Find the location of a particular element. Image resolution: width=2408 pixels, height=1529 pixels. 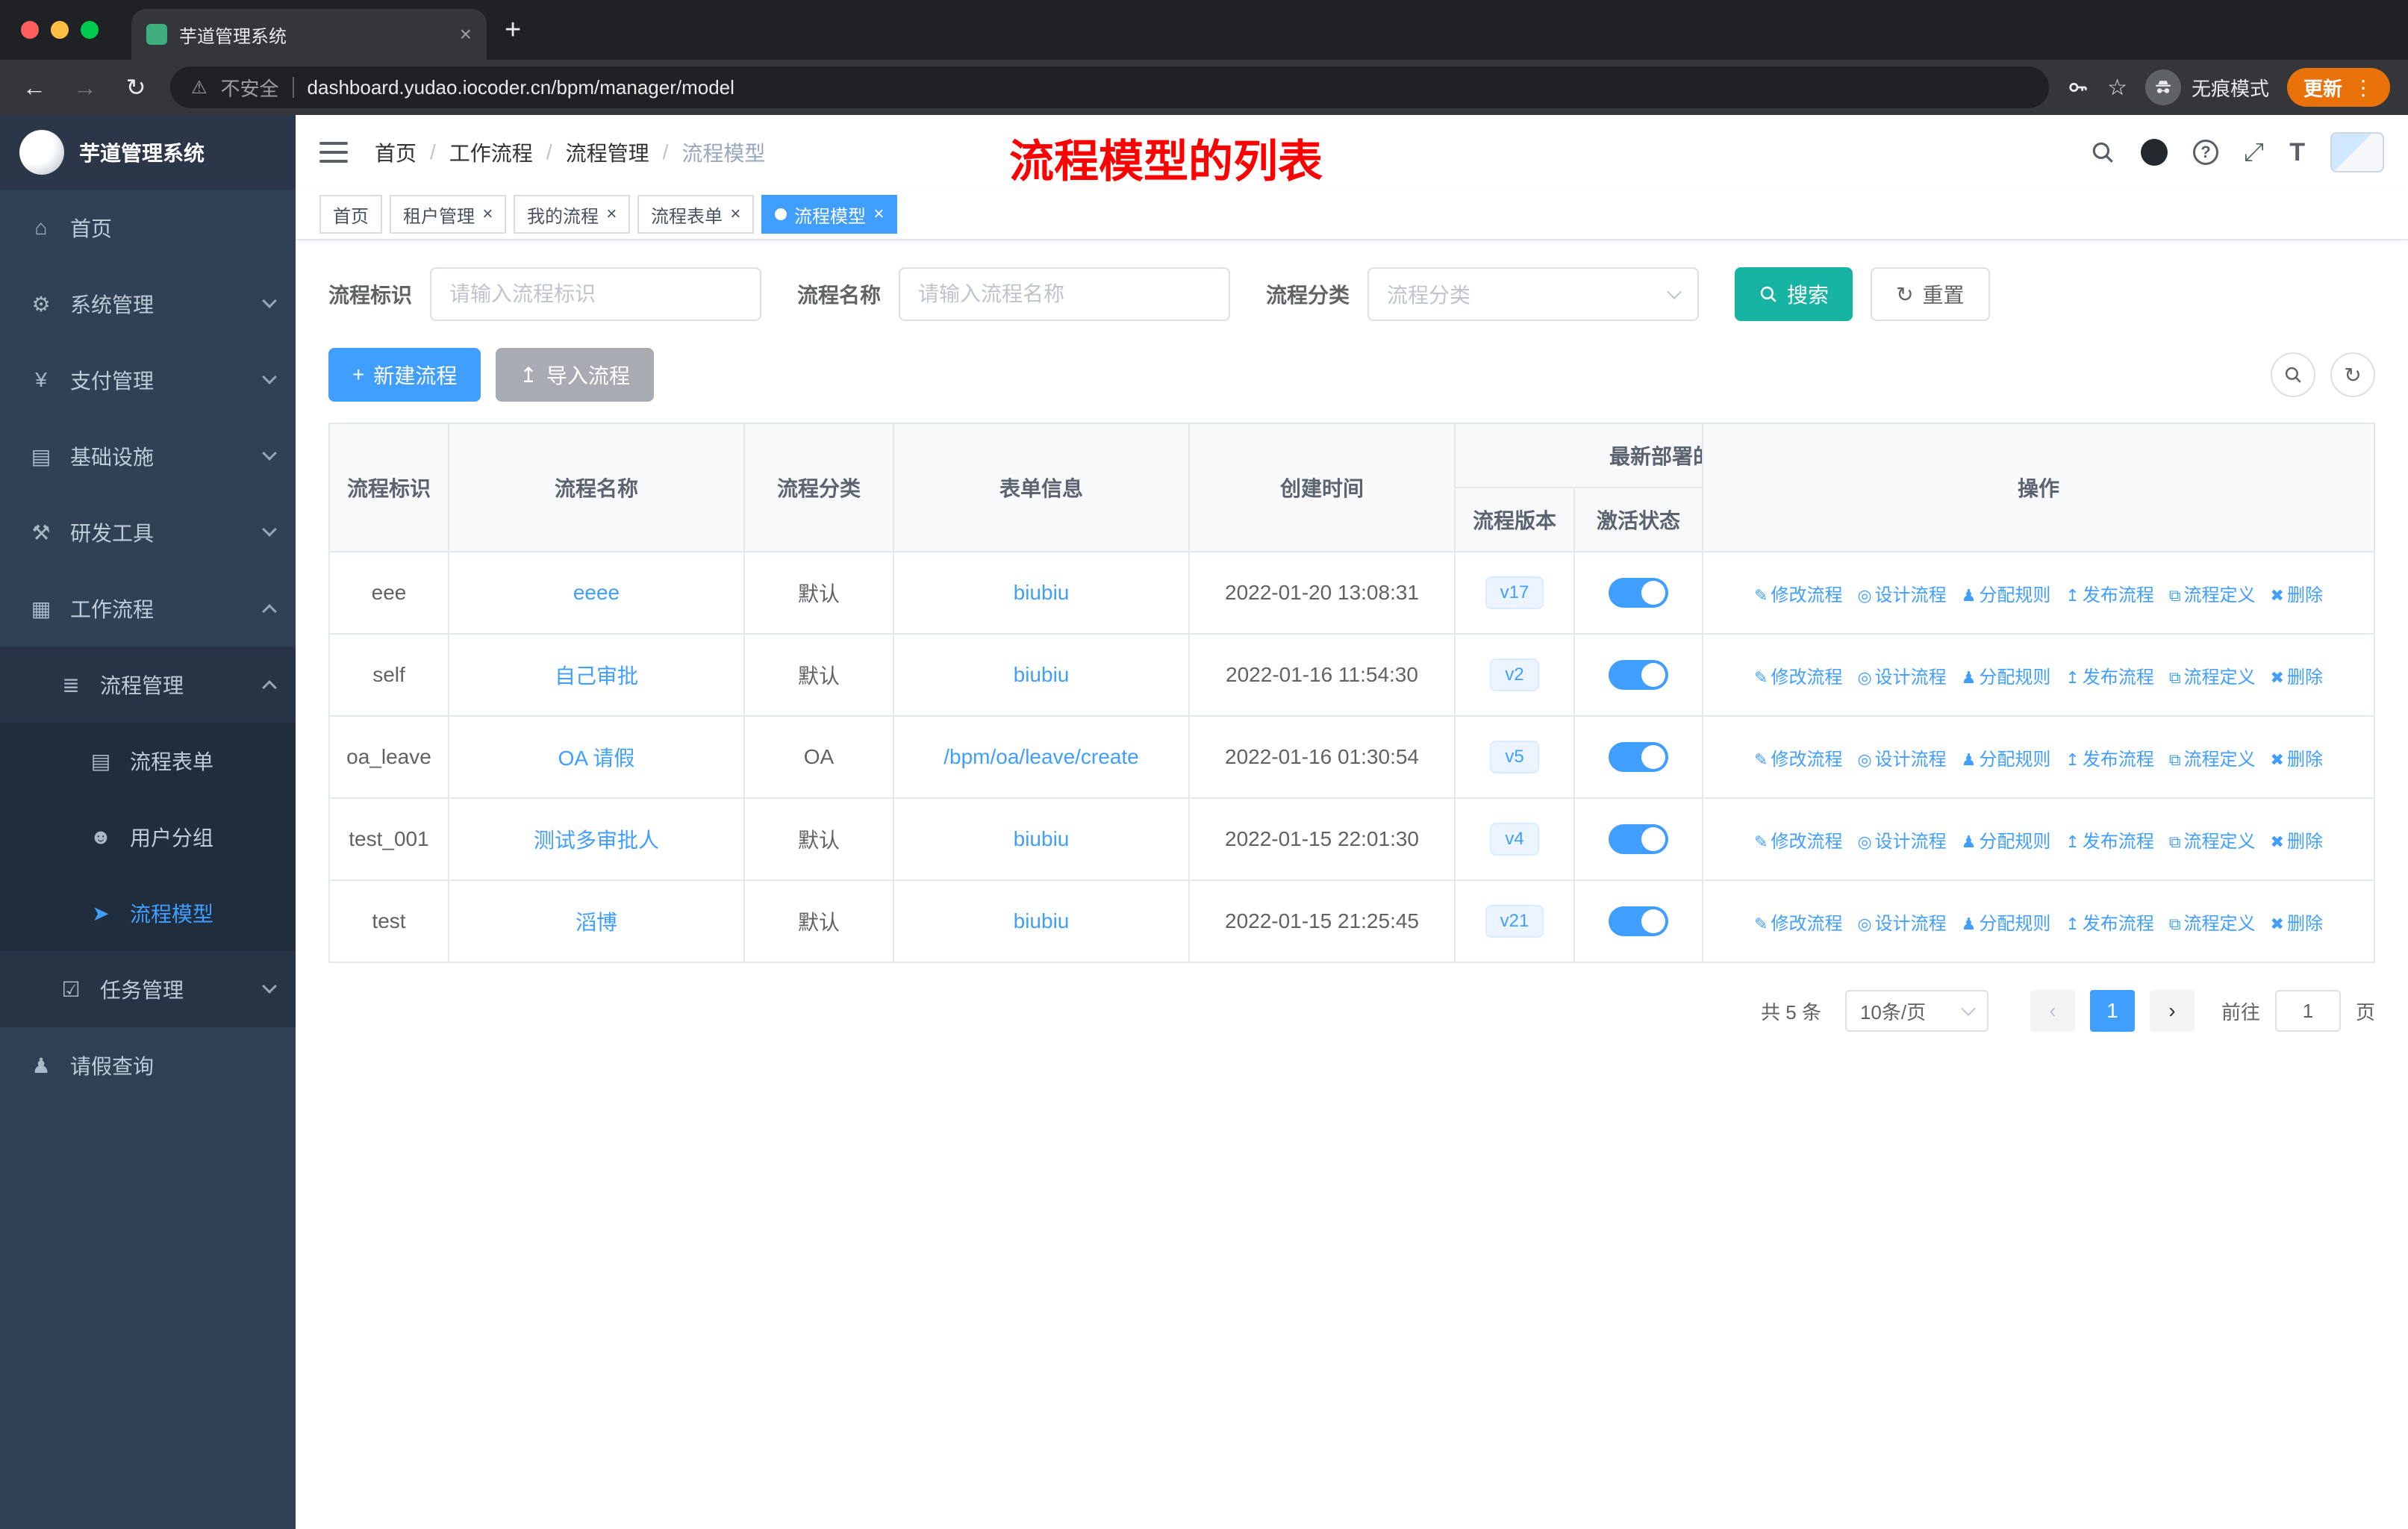

sidebar-item: ☻ 用户分组 is located at coordinates (148, 837).